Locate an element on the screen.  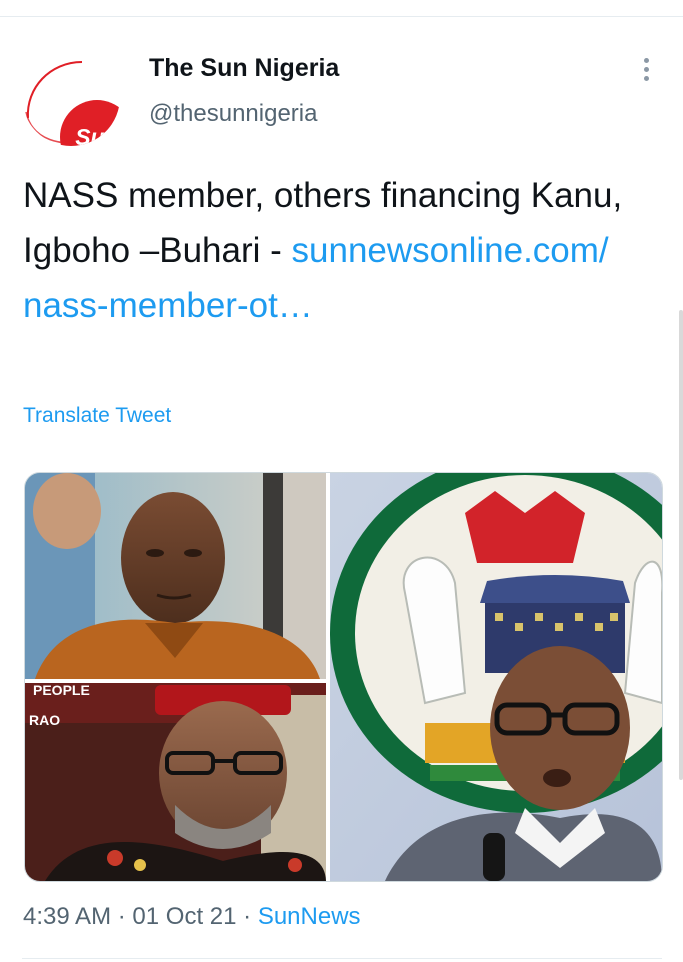
bottom-divider is located at coordinates (342, 958).